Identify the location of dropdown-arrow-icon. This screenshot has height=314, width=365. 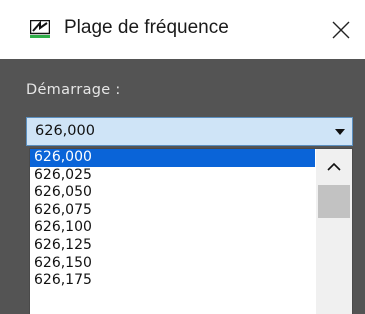
(340, 132).